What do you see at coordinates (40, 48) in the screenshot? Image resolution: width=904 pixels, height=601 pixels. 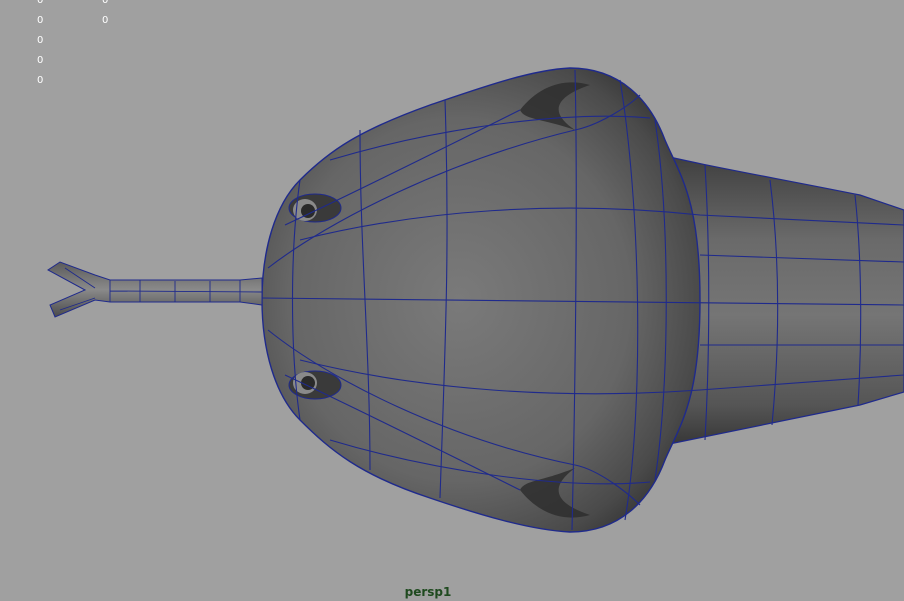 I see `hud-stats-left: 0 0 0 0 0` at bounding box center [40, 48].